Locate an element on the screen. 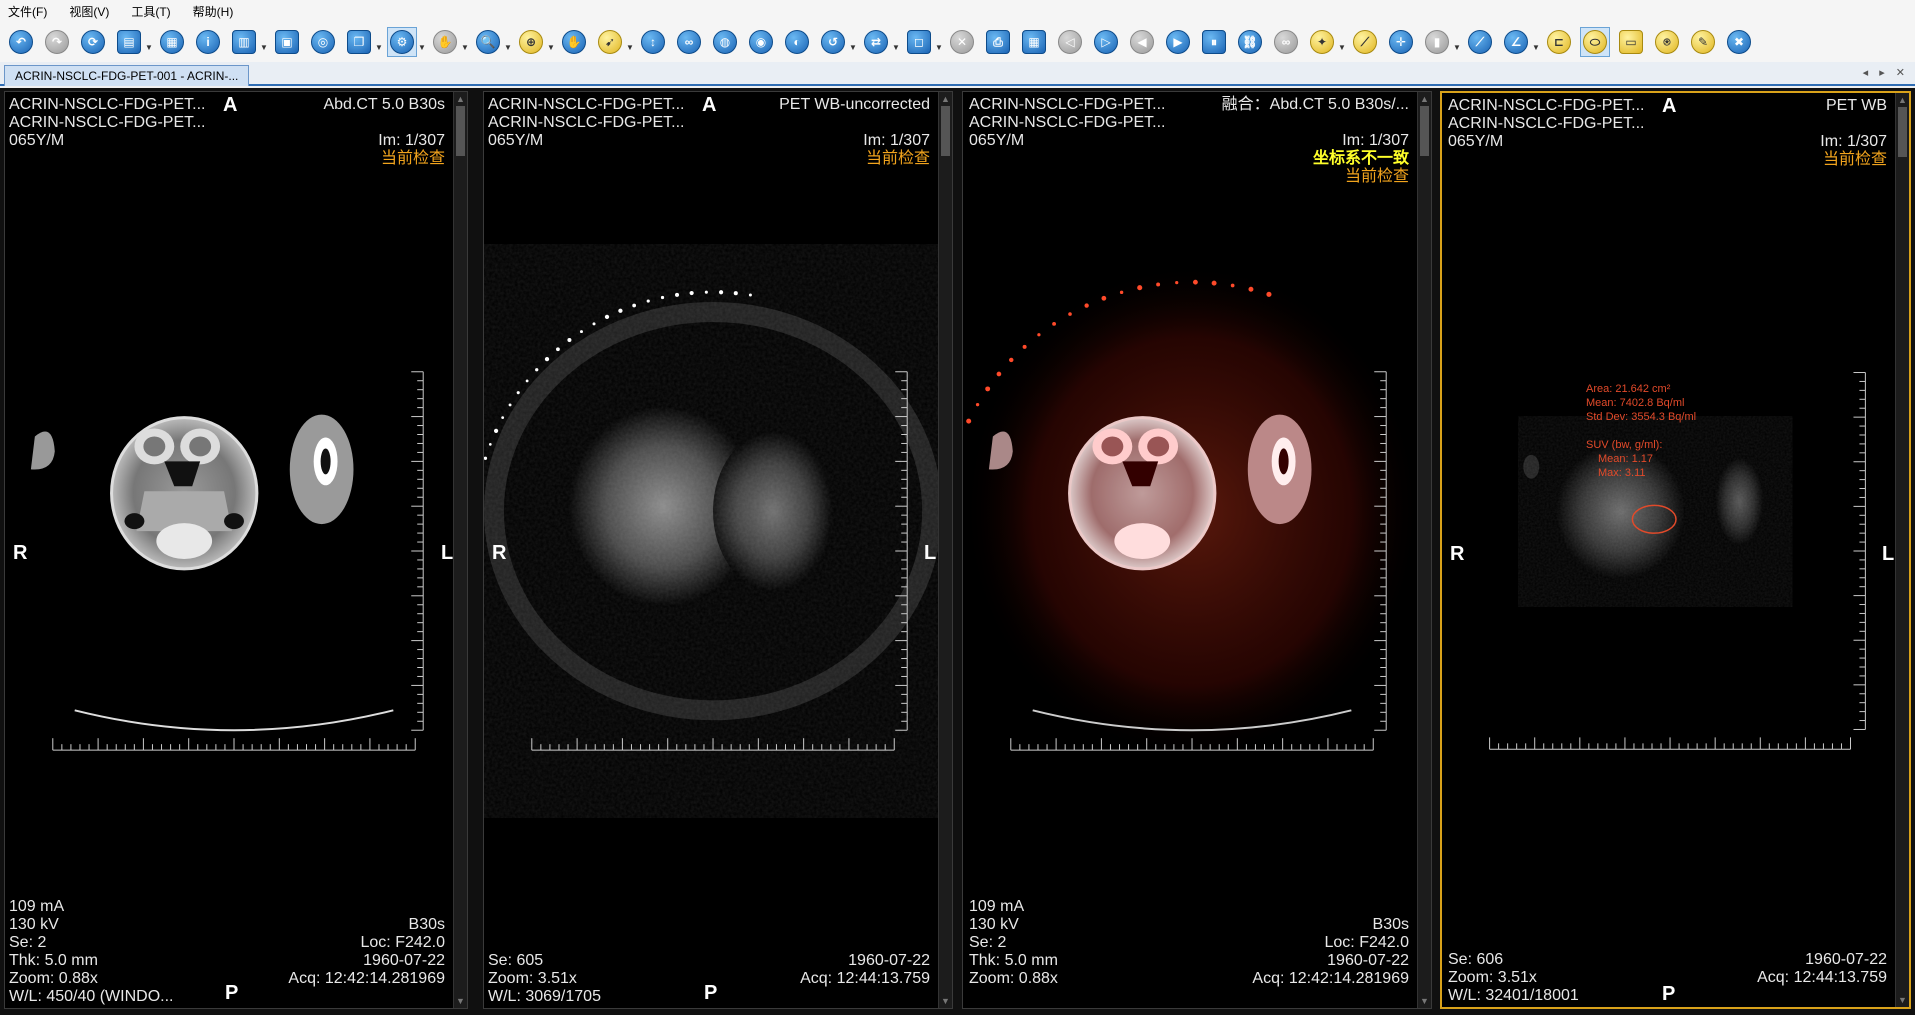  globe2-button: ◉ is located at coordinates (761, 42).